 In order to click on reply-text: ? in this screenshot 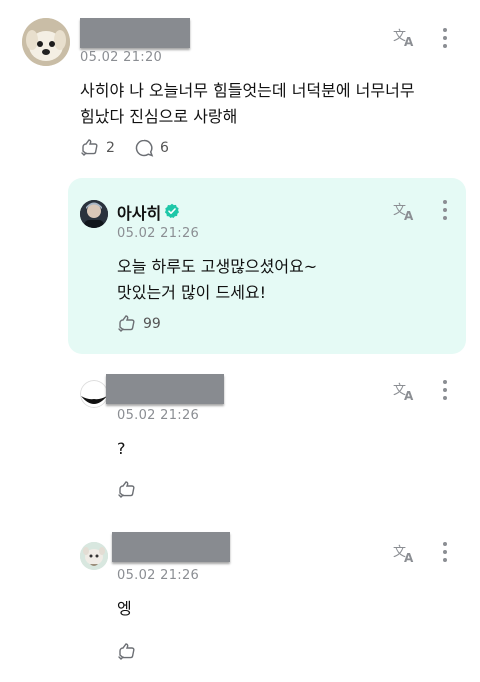, I will do `click(121, 448)`.